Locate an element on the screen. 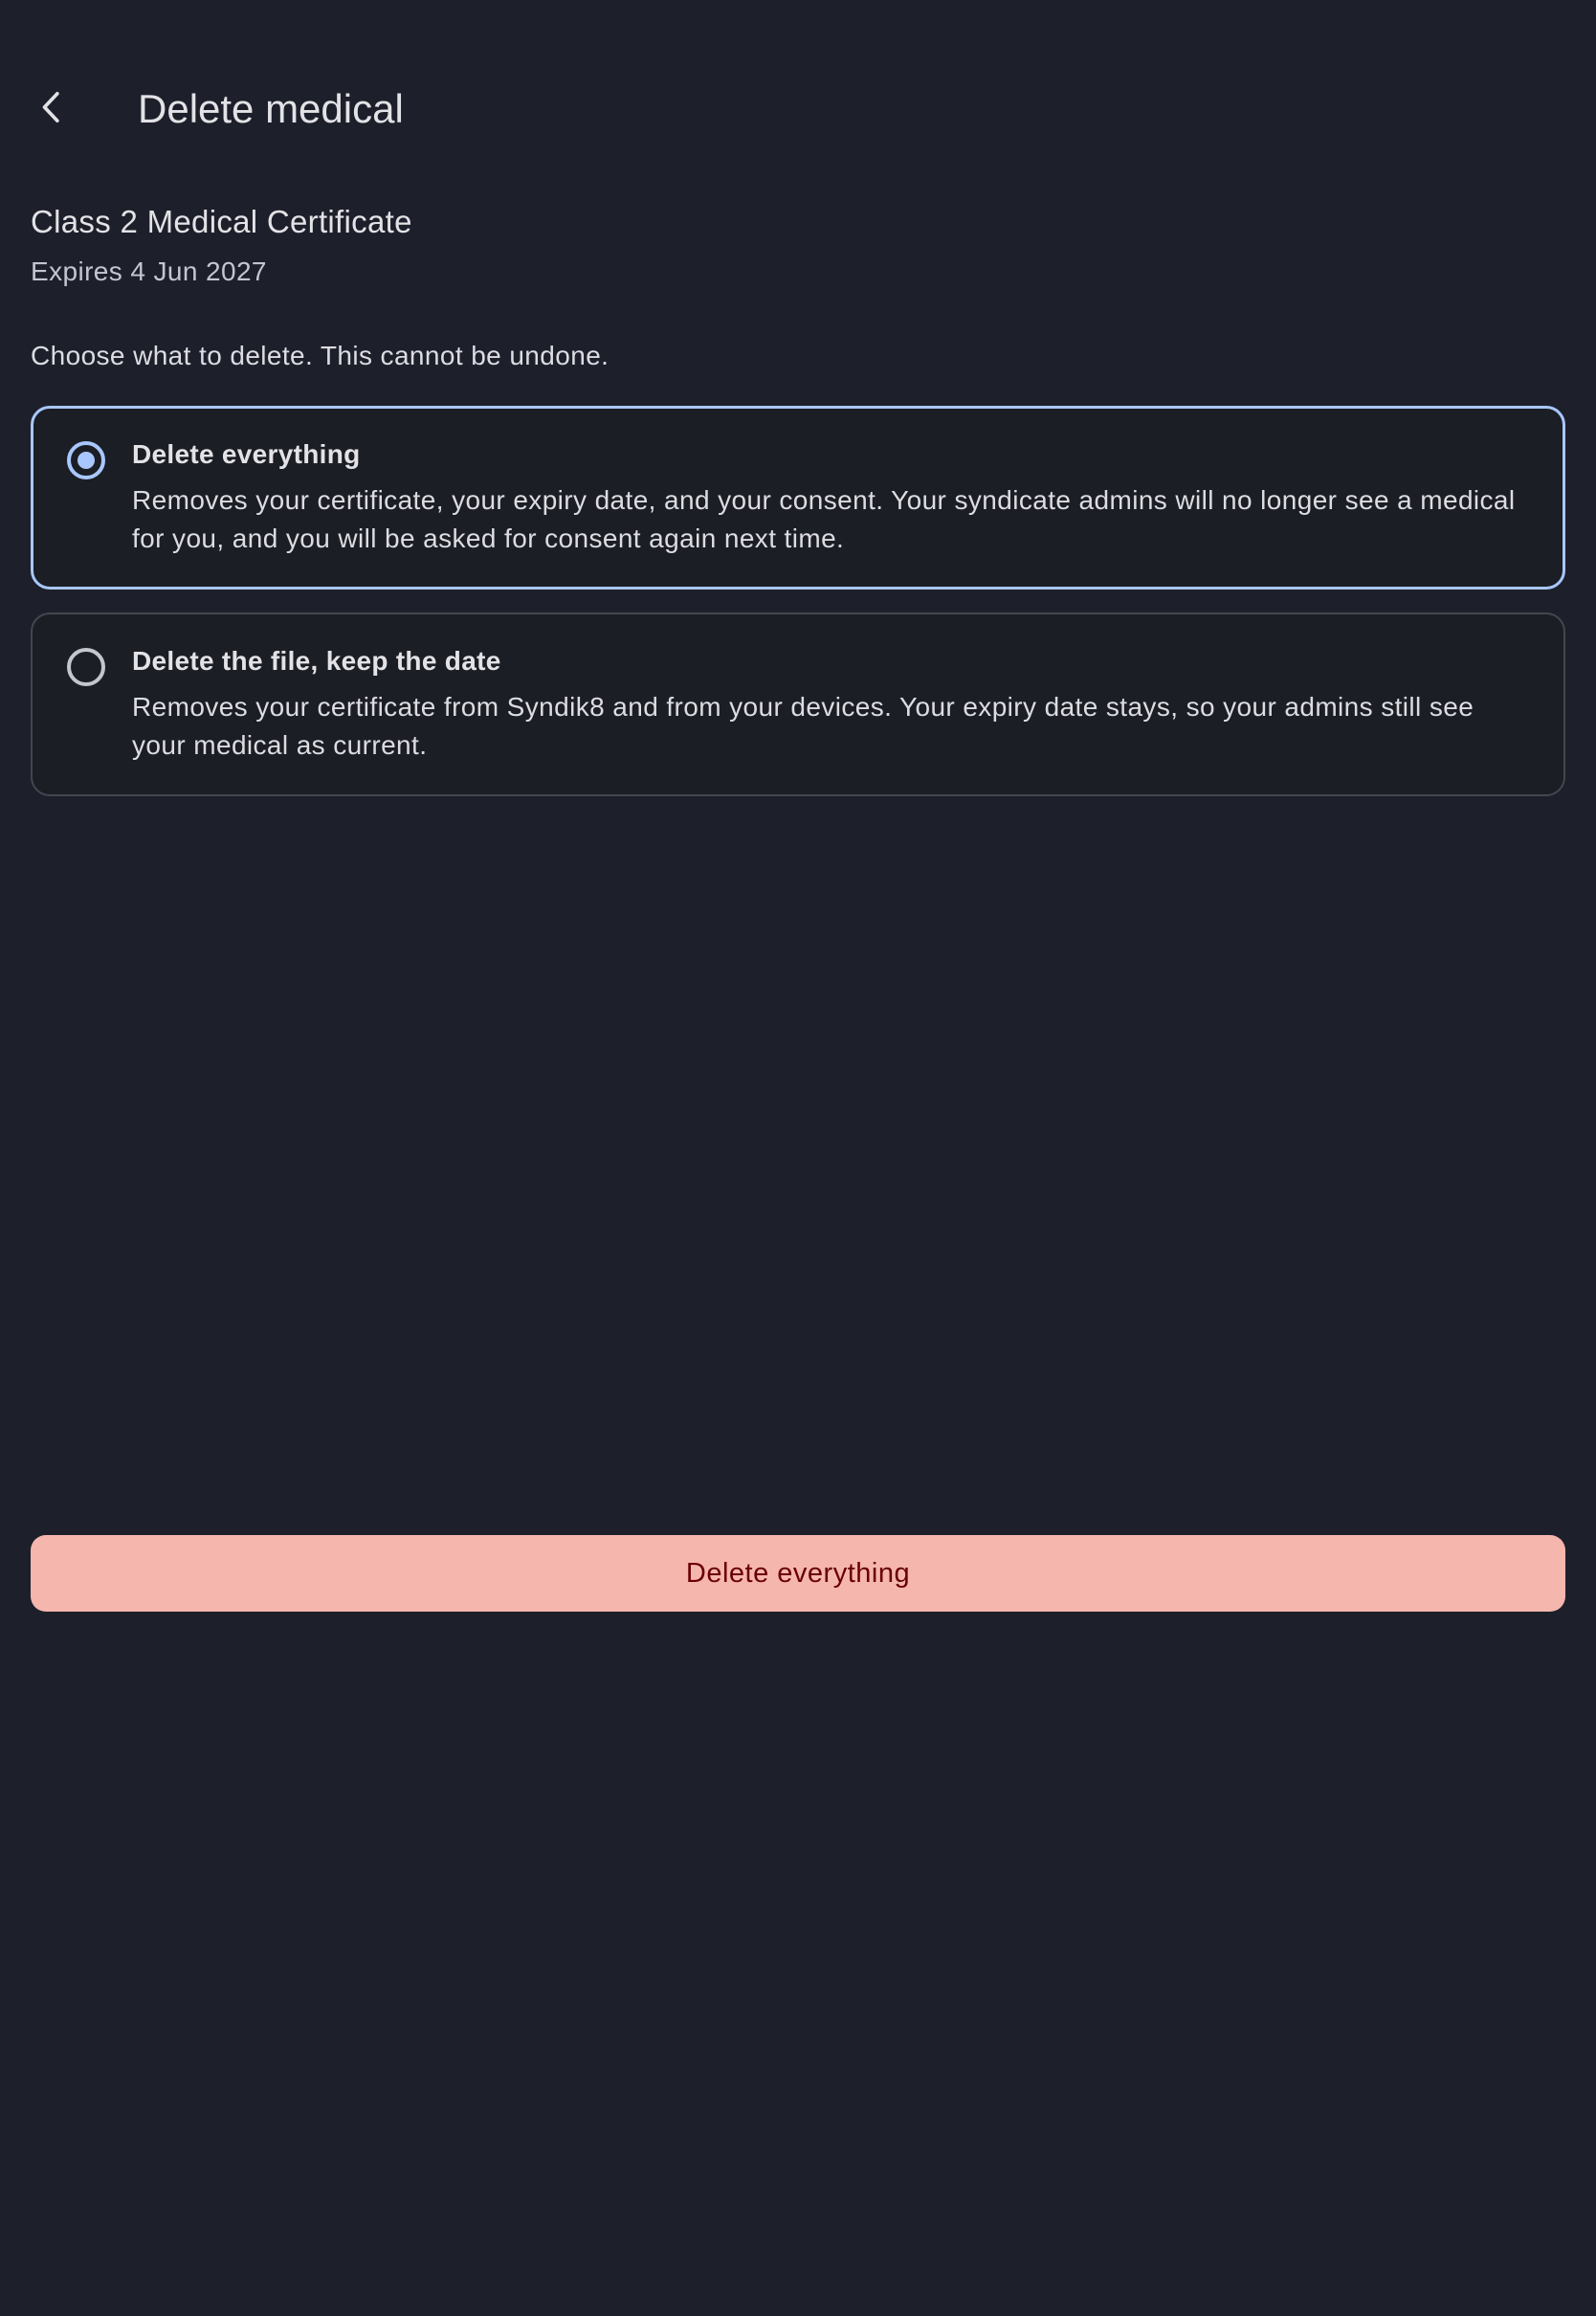 The height and width of the screenshot is (2316, 1596). back-button is located at coordinates (52, 107).